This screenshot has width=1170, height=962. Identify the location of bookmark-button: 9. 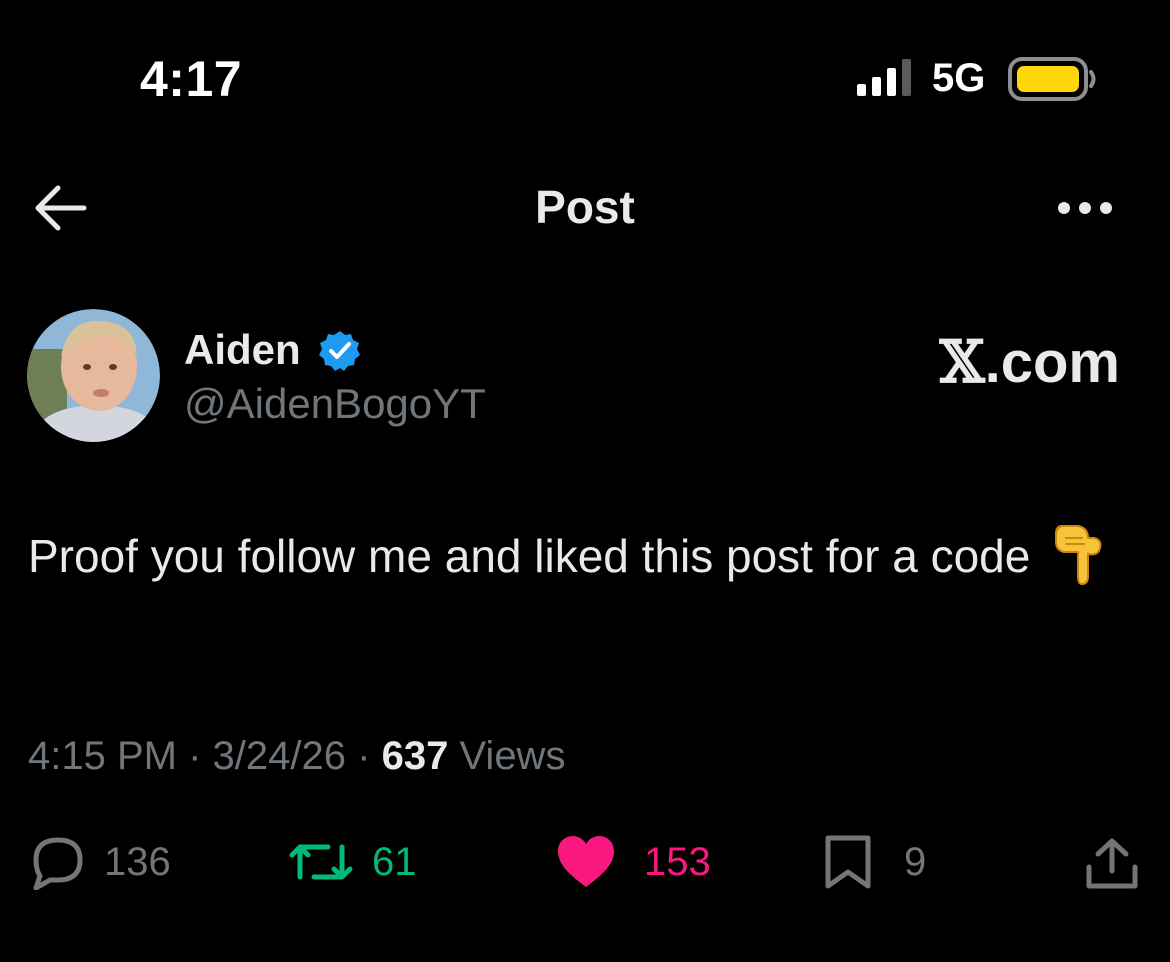
(874, 862).